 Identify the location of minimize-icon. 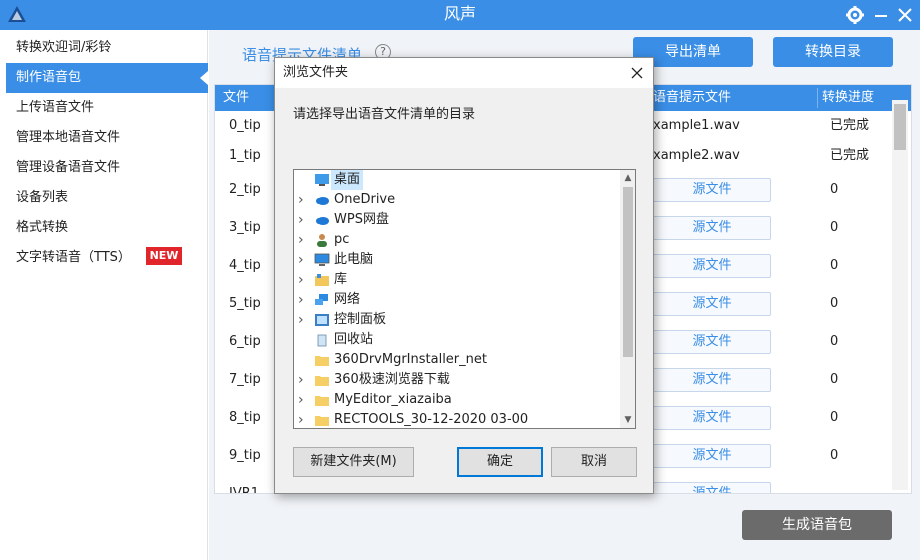
(881, 15).